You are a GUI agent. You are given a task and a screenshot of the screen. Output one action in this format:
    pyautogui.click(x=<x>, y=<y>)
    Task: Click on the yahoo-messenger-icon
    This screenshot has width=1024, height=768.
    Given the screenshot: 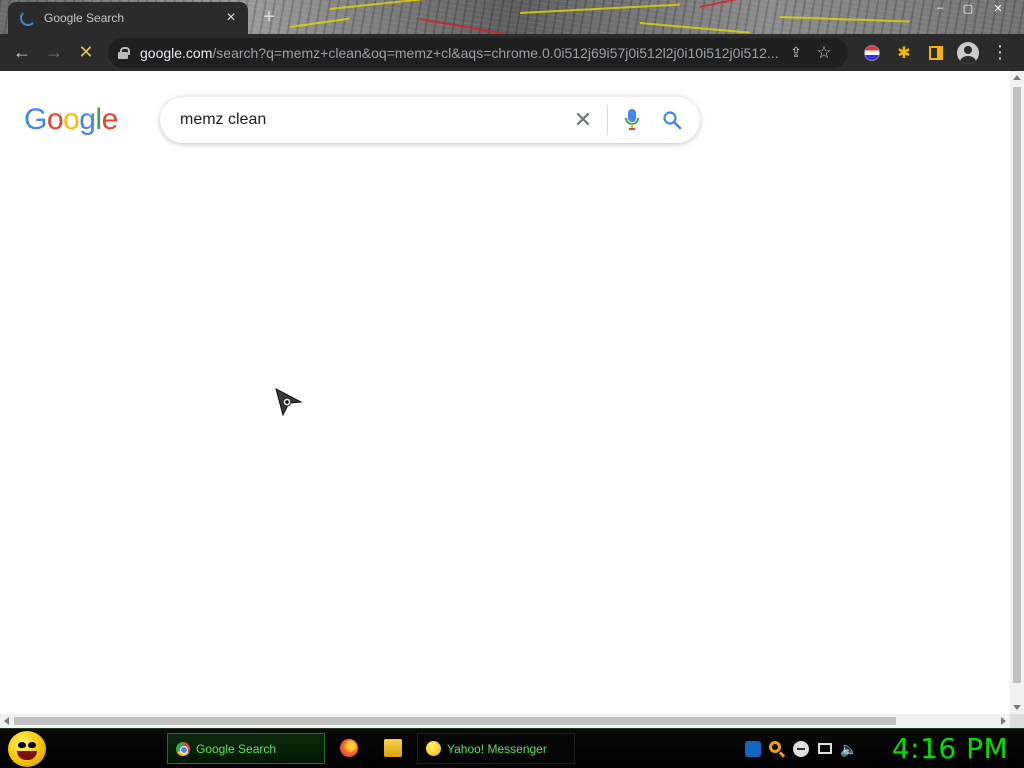 What is the action you would take?
    pyautogui.click(x=433, y=748)
    